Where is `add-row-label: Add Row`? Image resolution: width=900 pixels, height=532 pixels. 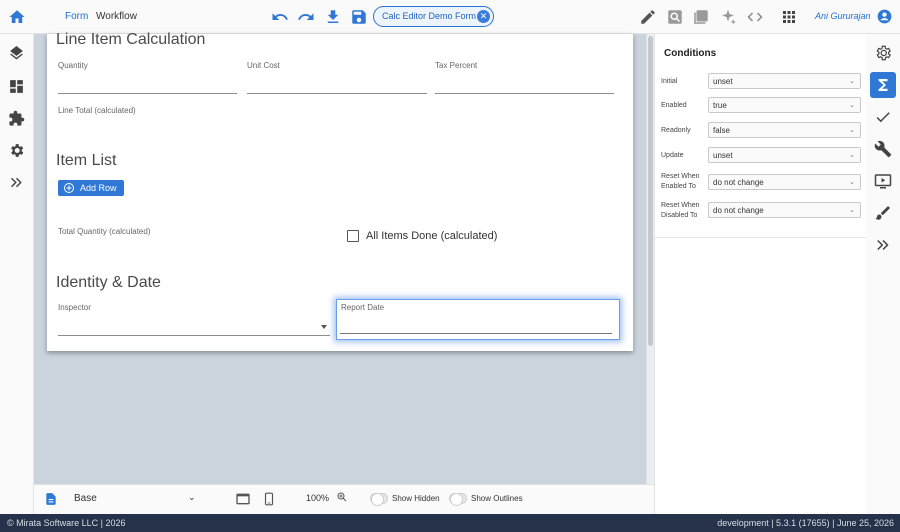
add-row-label: Add Row is located at coordinates (98, 188).